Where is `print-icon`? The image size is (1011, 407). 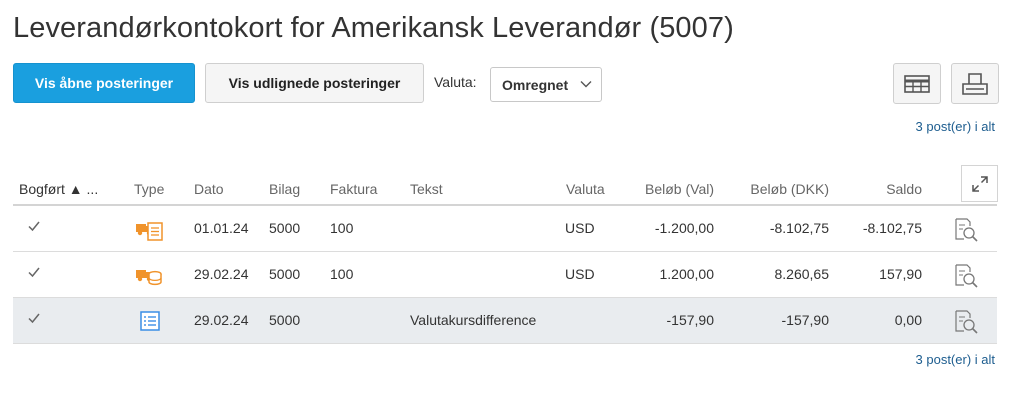 print-icon is located at coordinates (975, 83).